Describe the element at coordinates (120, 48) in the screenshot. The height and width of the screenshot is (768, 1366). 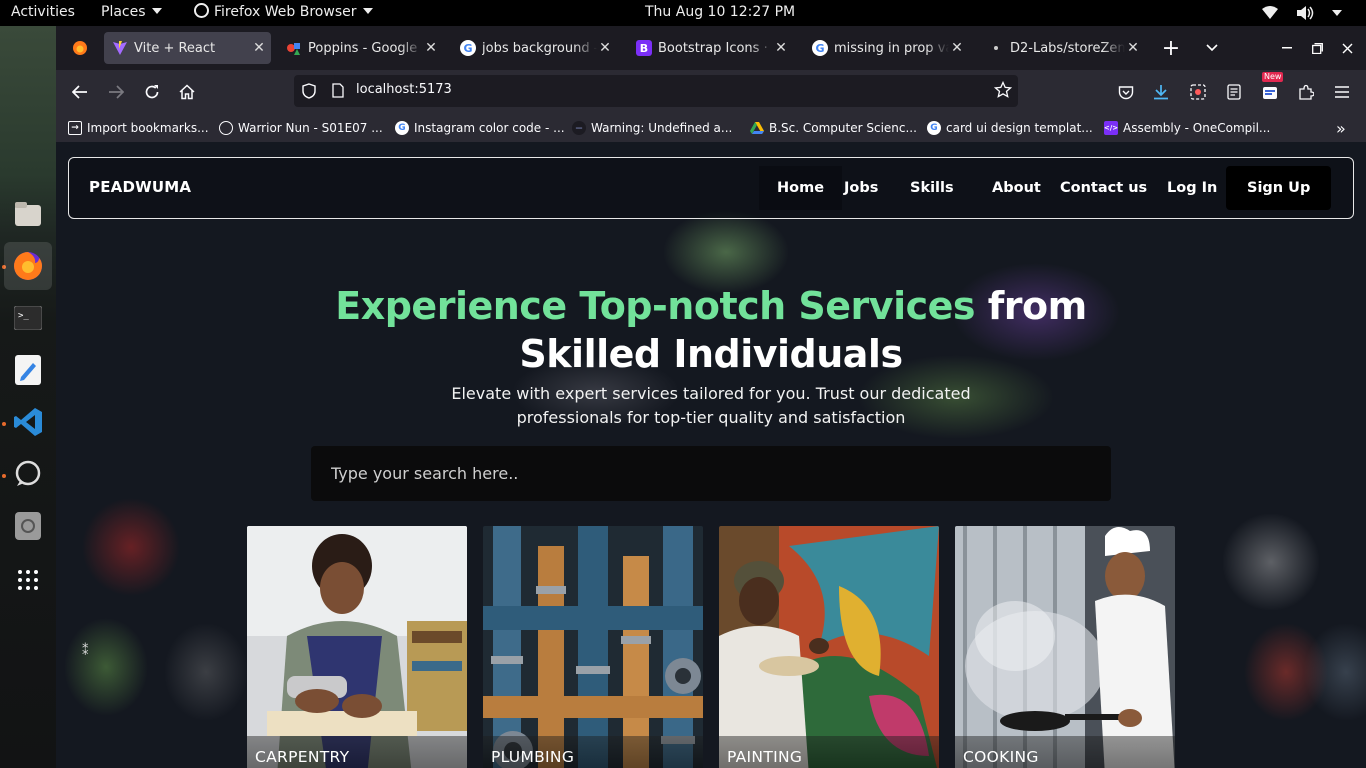
I see `vite-favicon-icon` at that location.